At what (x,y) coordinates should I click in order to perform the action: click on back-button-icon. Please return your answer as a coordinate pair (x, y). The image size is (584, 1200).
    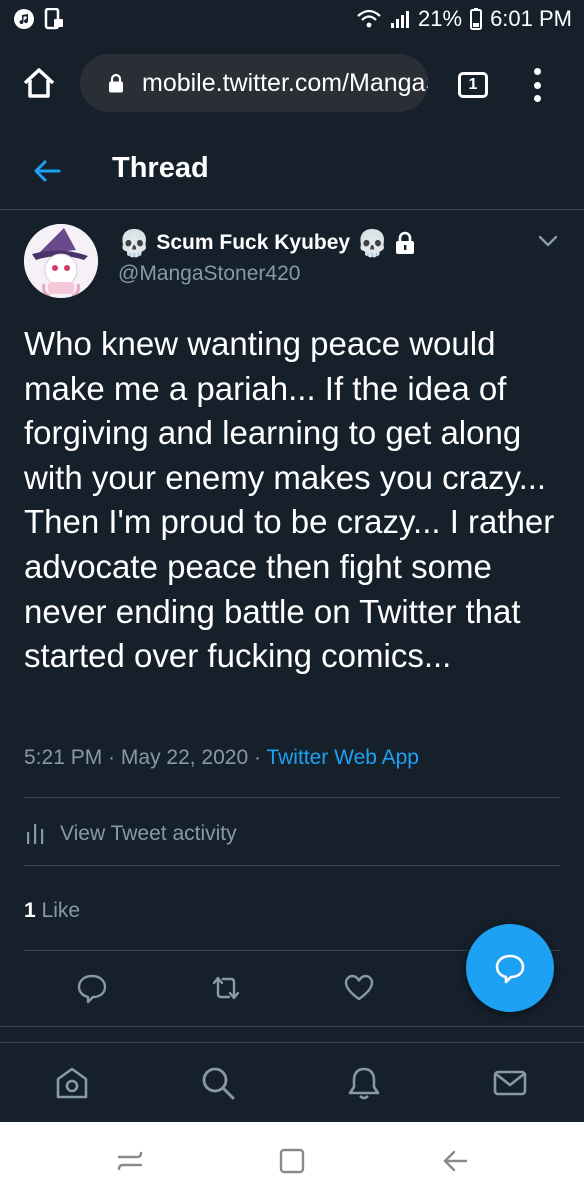
    Looking at the image, I should click on (455, 1161).